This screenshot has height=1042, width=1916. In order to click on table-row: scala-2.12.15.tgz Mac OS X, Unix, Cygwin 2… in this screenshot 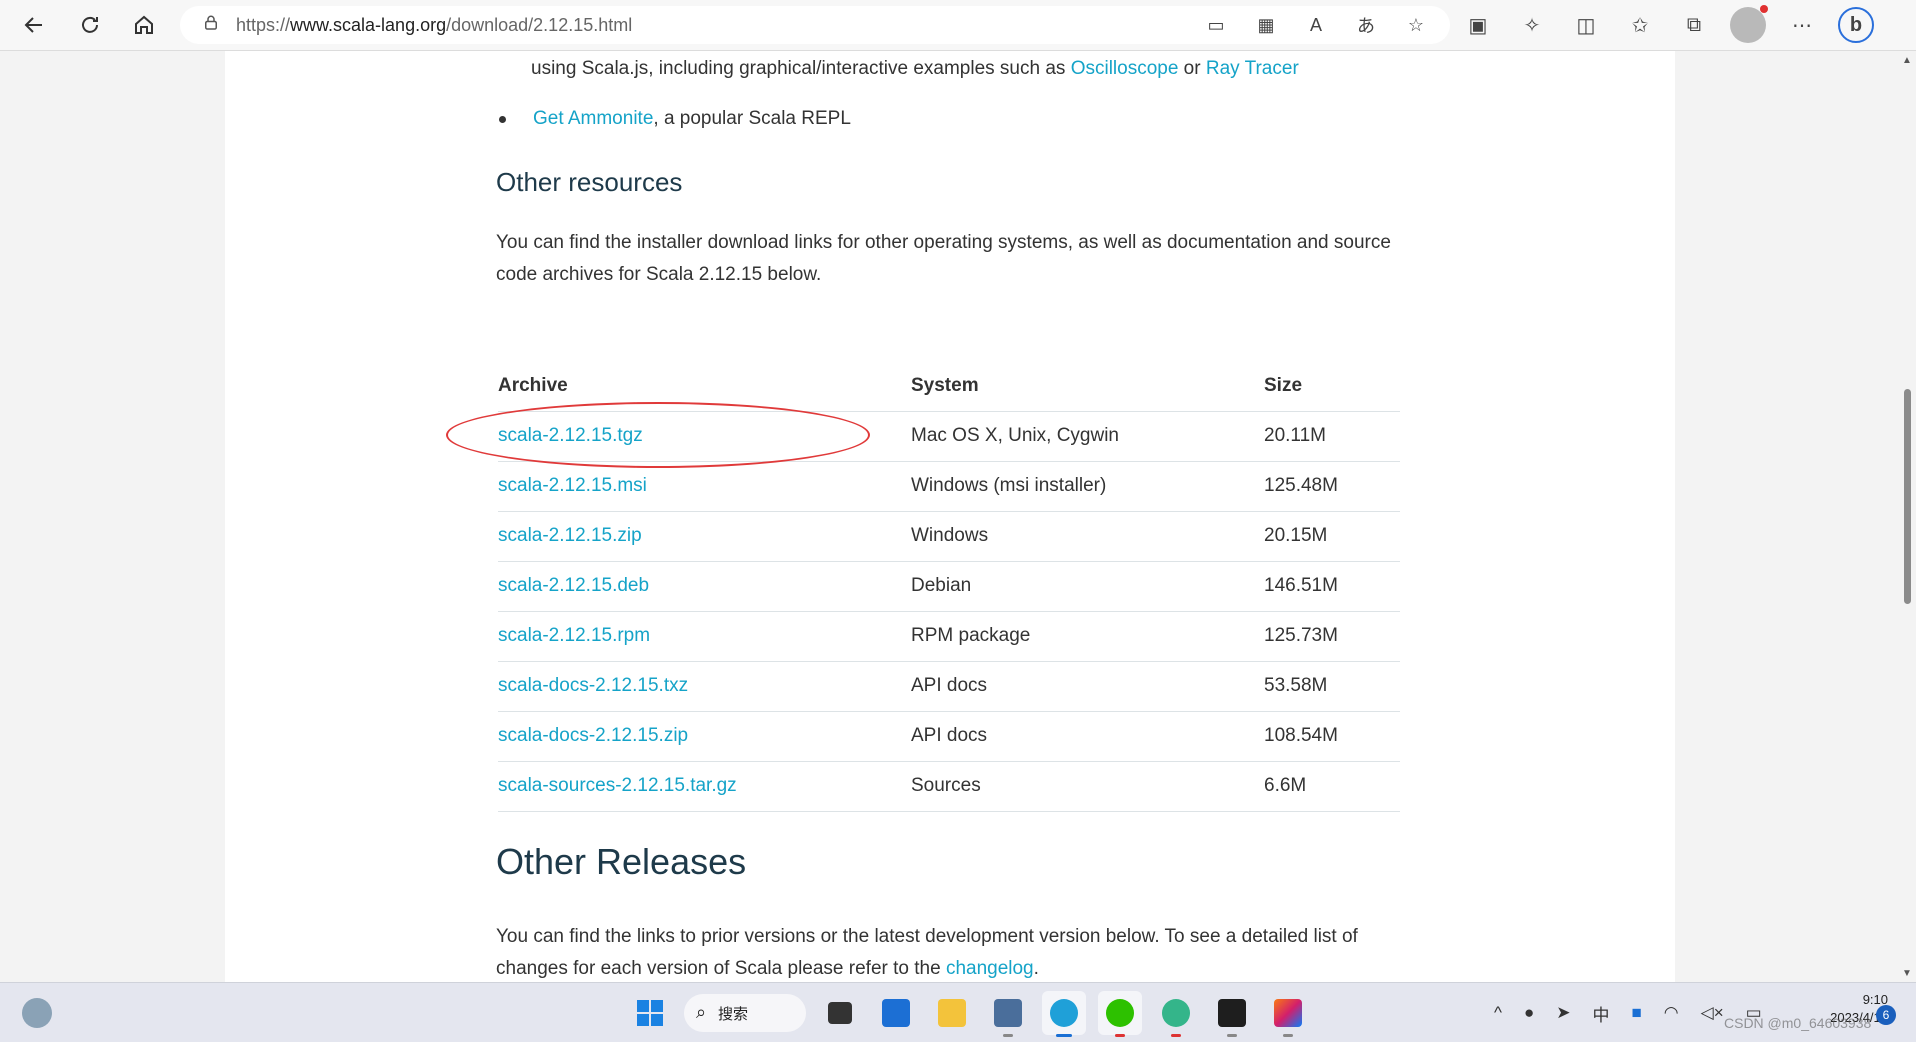, I will do `click(949, 436)`.